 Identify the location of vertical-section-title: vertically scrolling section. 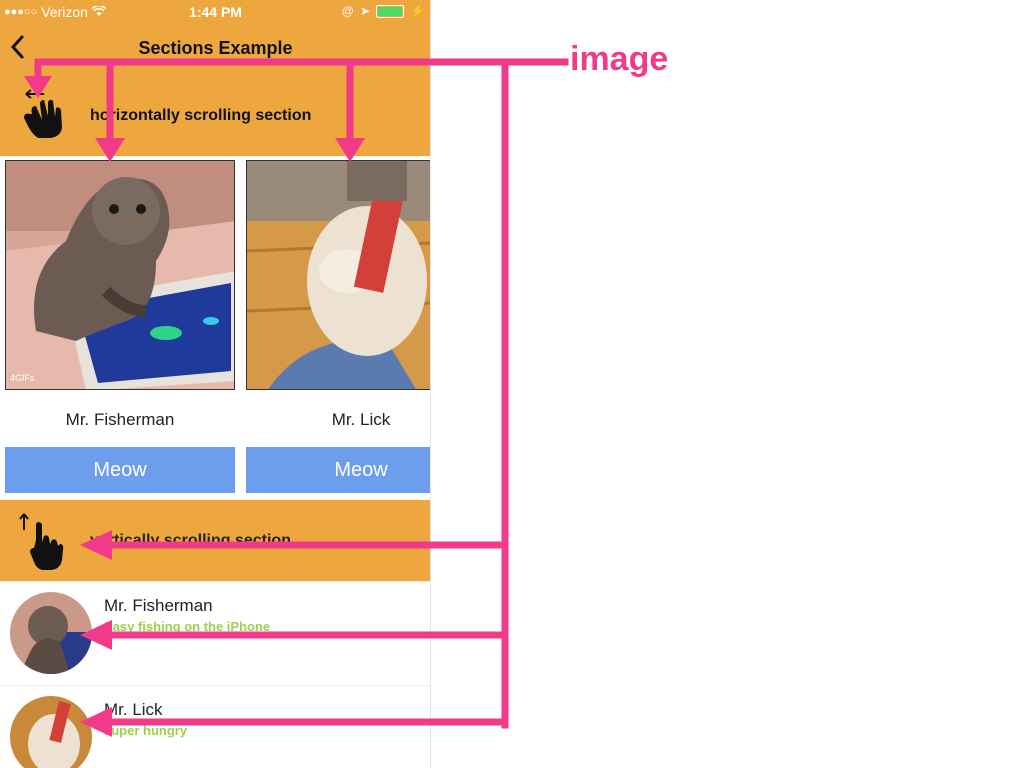
(190, 540).